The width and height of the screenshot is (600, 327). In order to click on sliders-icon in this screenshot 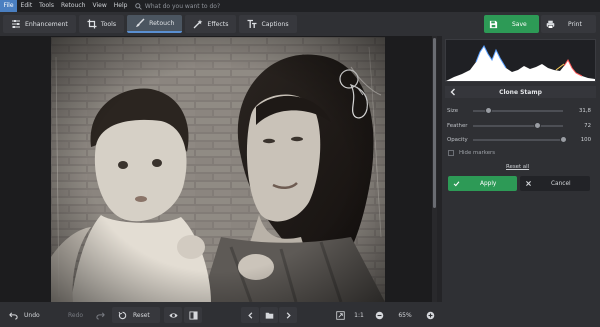, I will do `click(16, 24)`.